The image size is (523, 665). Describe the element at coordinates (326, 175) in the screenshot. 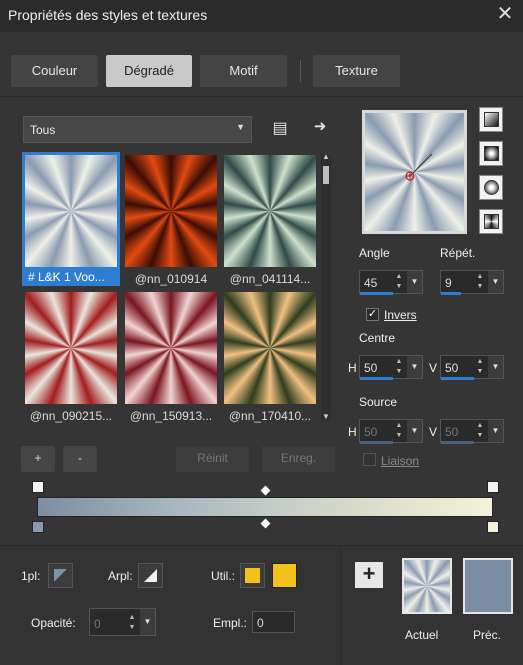

I see `scrollbar-thumb` at that location.